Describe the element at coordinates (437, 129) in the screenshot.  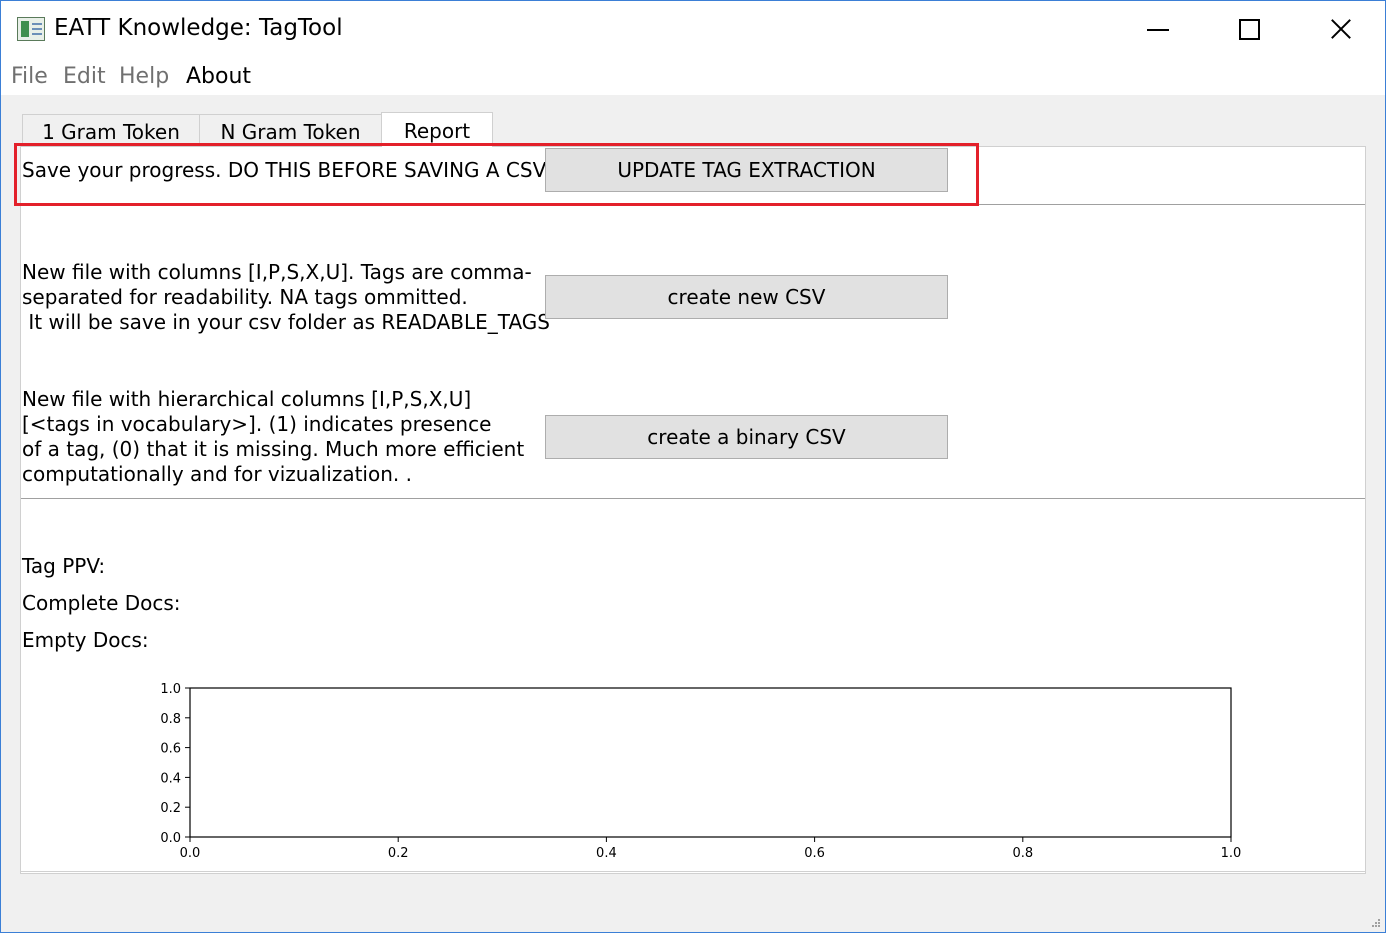
I see `tab-report: Report` at that location.